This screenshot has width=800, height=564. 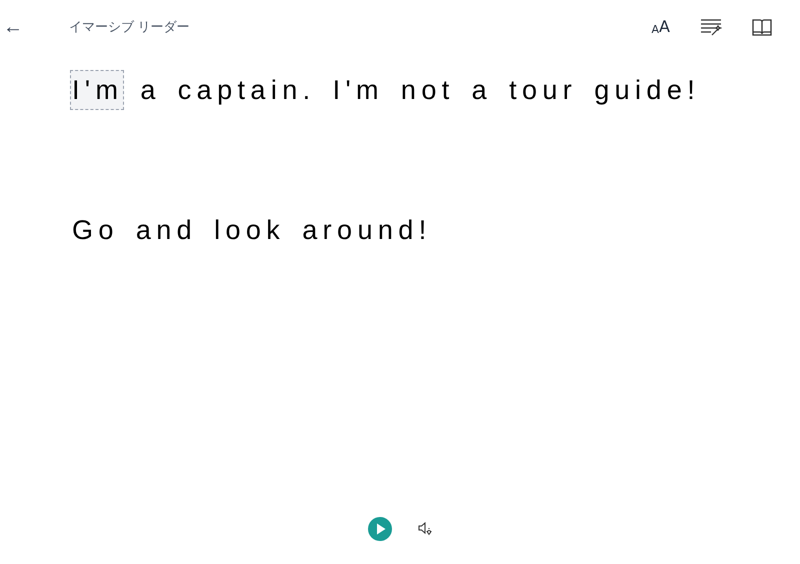 What do you see at coordinates (13, 27) in the screenshot?
I see `back-button: ←` at bounding box center [13, 27].